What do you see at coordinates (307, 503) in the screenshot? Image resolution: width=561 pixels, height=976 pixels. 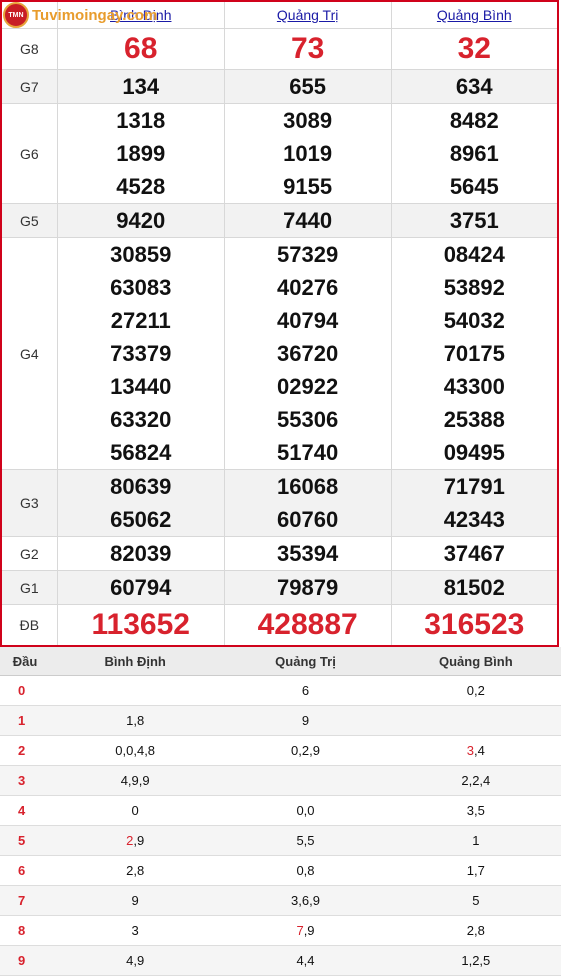 I see `prize-cell: 16068 60760` at bounding box center [307, 503].